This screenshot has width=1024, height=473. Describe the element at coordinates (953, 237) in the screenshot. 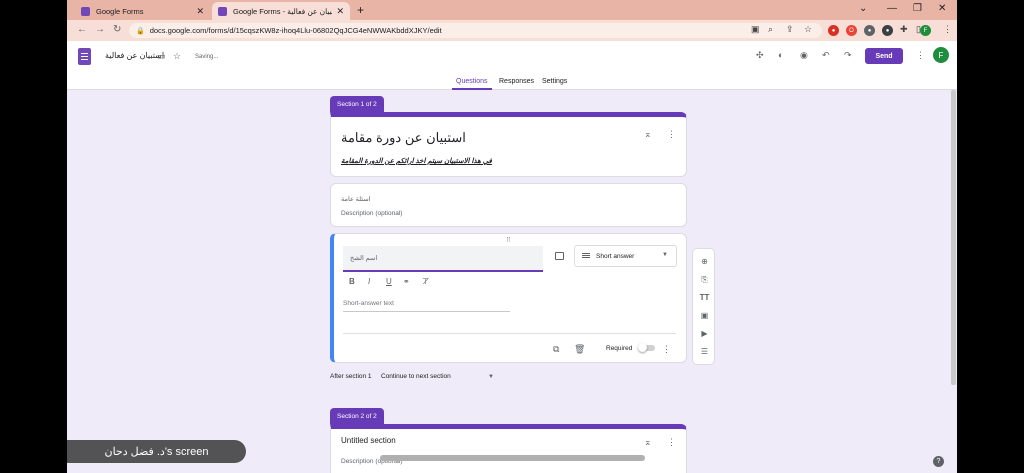

I see `page-scrollbar` at that location.